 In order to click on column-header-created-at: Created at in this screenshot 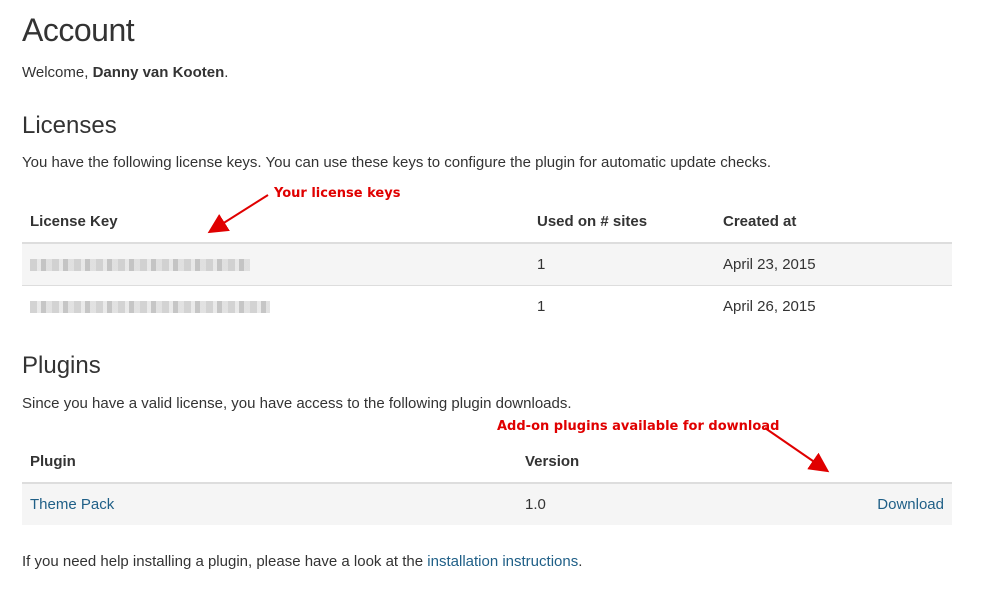, I will do `click(833, 222)`.